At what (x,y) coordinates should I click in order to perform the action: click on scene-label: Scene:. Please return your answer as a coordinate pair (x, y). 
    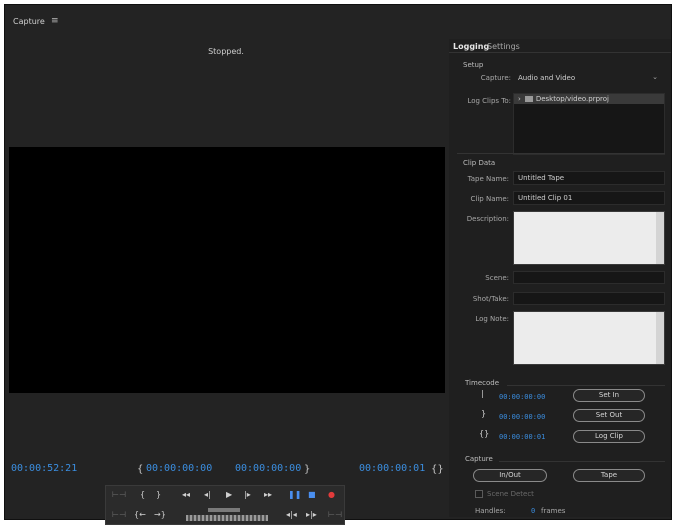
    Looking at the image, I should click on (497, 278).